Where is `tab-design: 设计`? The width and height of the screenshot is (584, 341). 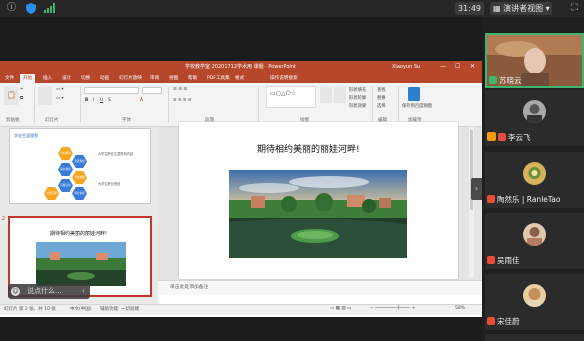 tab-design: 设计 is located at coordinates (66, 78).